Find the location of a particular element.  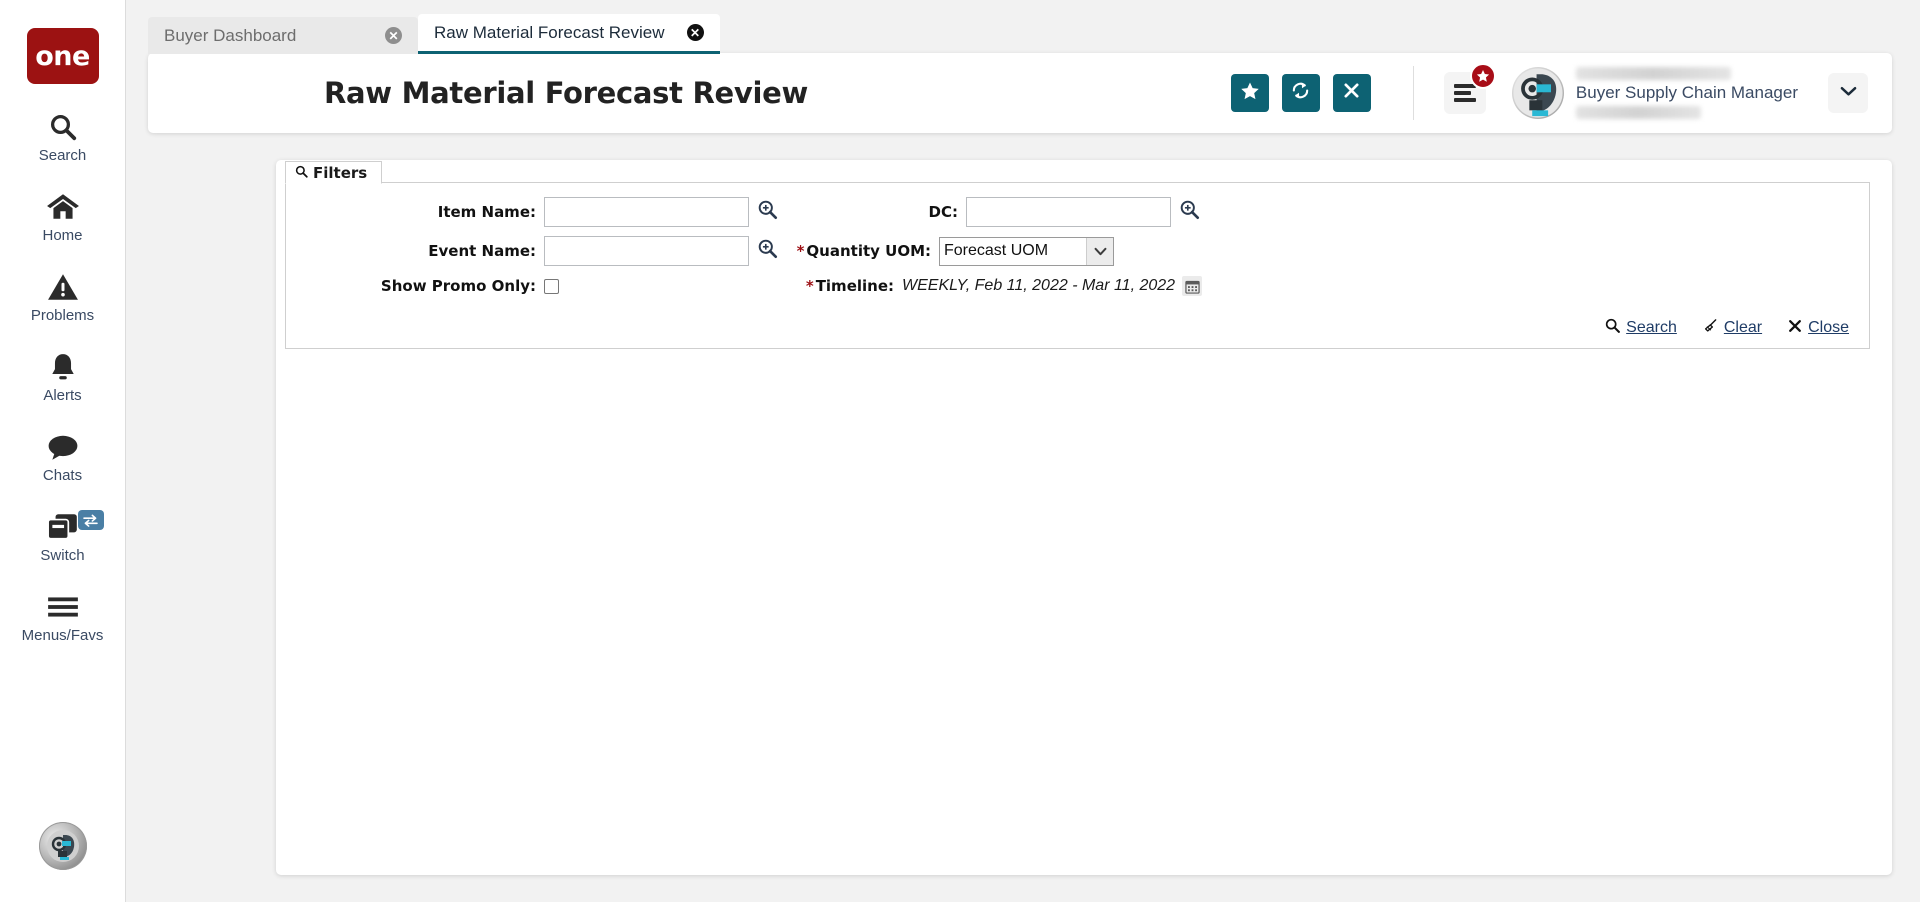

refresh-button is located at coordinates (1300, 93).